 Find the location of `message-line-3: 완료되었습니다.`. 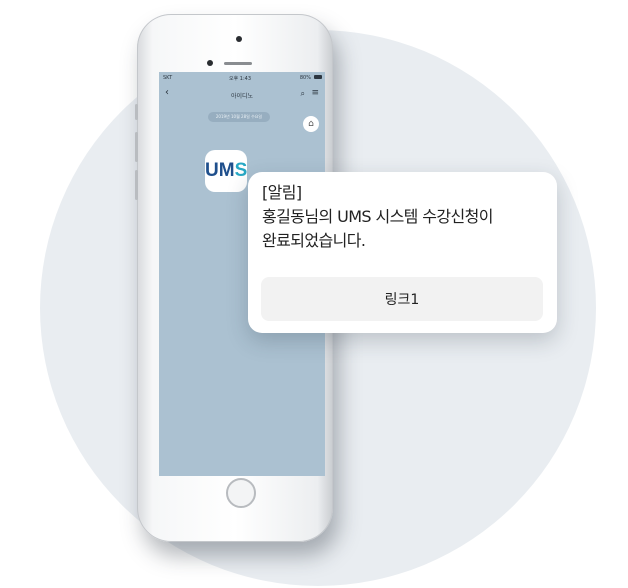

message-line-3: 완료되었습니다. is located at coordinates (314, 240).